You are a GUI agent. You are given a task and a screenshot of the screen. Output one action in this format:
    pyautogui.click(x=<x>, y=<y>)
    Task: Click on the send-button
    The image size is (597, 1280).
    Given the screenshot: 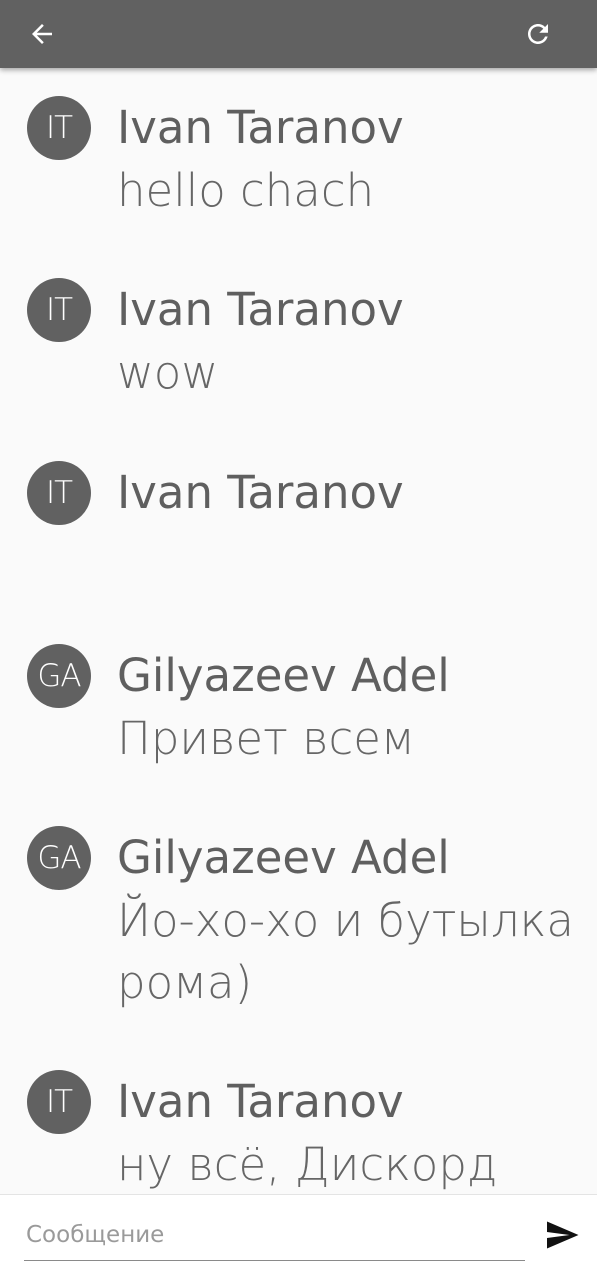 What is the action you would take?
    pyautogui.click(x=562, y=1235)
    